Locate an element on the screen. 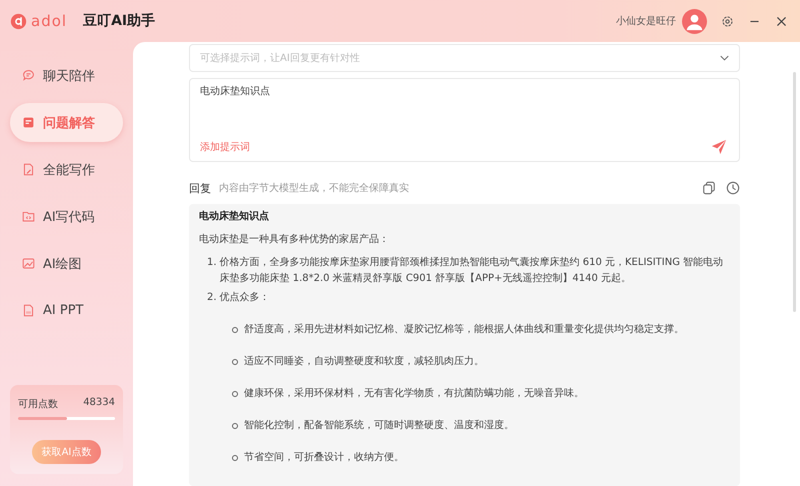 The height and width of the screenshot is (486, 800). clock-icon is located at coordinates (733, 188).